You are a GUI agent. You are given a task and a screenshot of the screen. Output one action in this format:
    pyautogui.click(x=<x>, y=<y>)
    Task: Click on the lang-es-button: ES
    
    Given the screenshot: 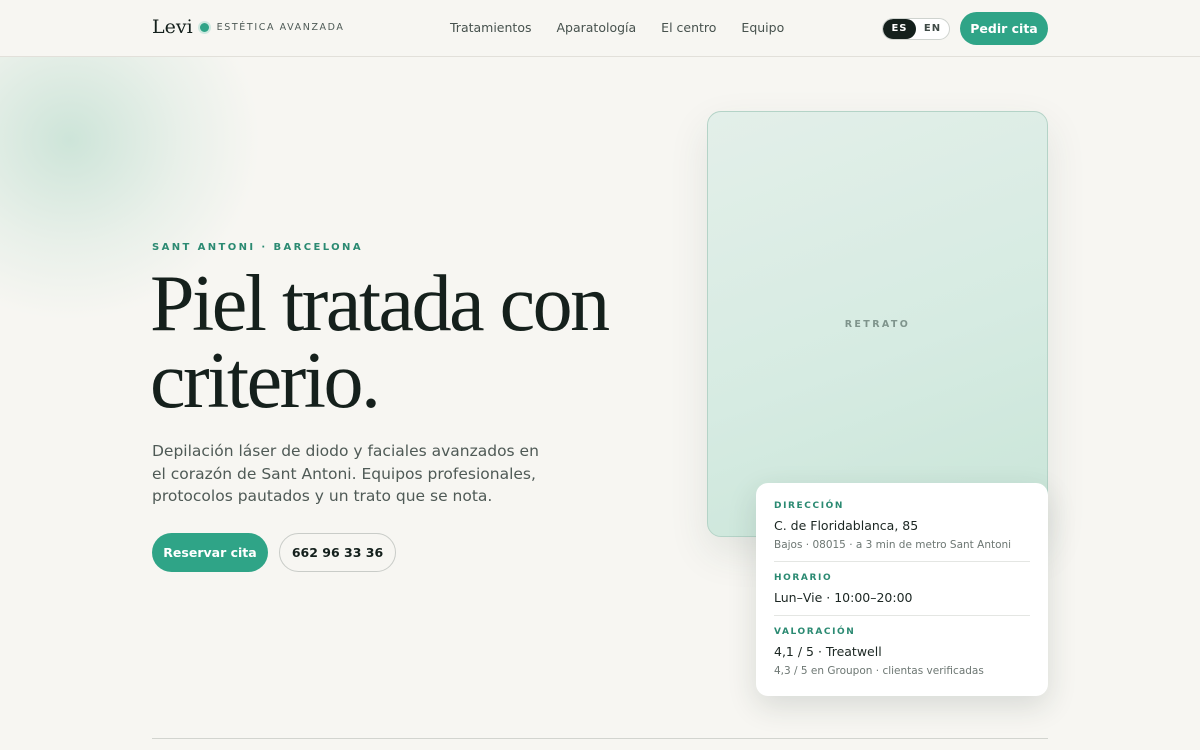 What is the action you would take?
    pyautogui.click(x=899, y=29)
    